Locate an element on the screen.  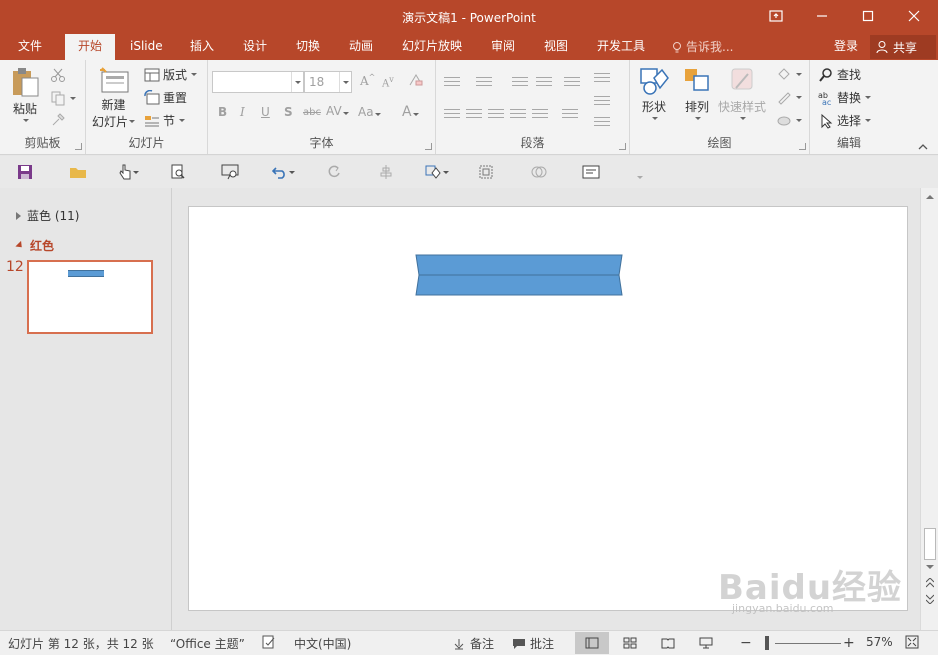
tab-insert: 插入 is located at coordinates (202, 47).